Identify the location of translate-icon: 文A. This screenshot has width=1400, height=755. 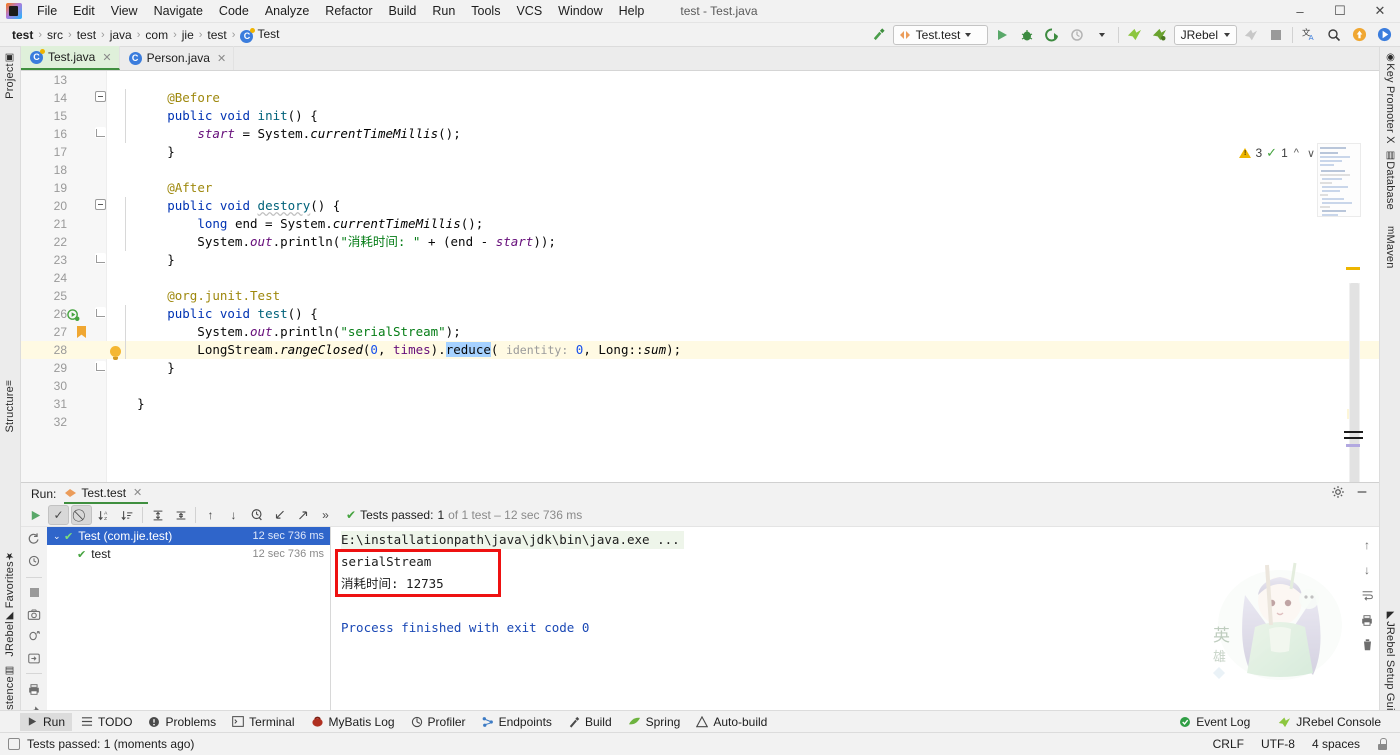
(1309, 35).